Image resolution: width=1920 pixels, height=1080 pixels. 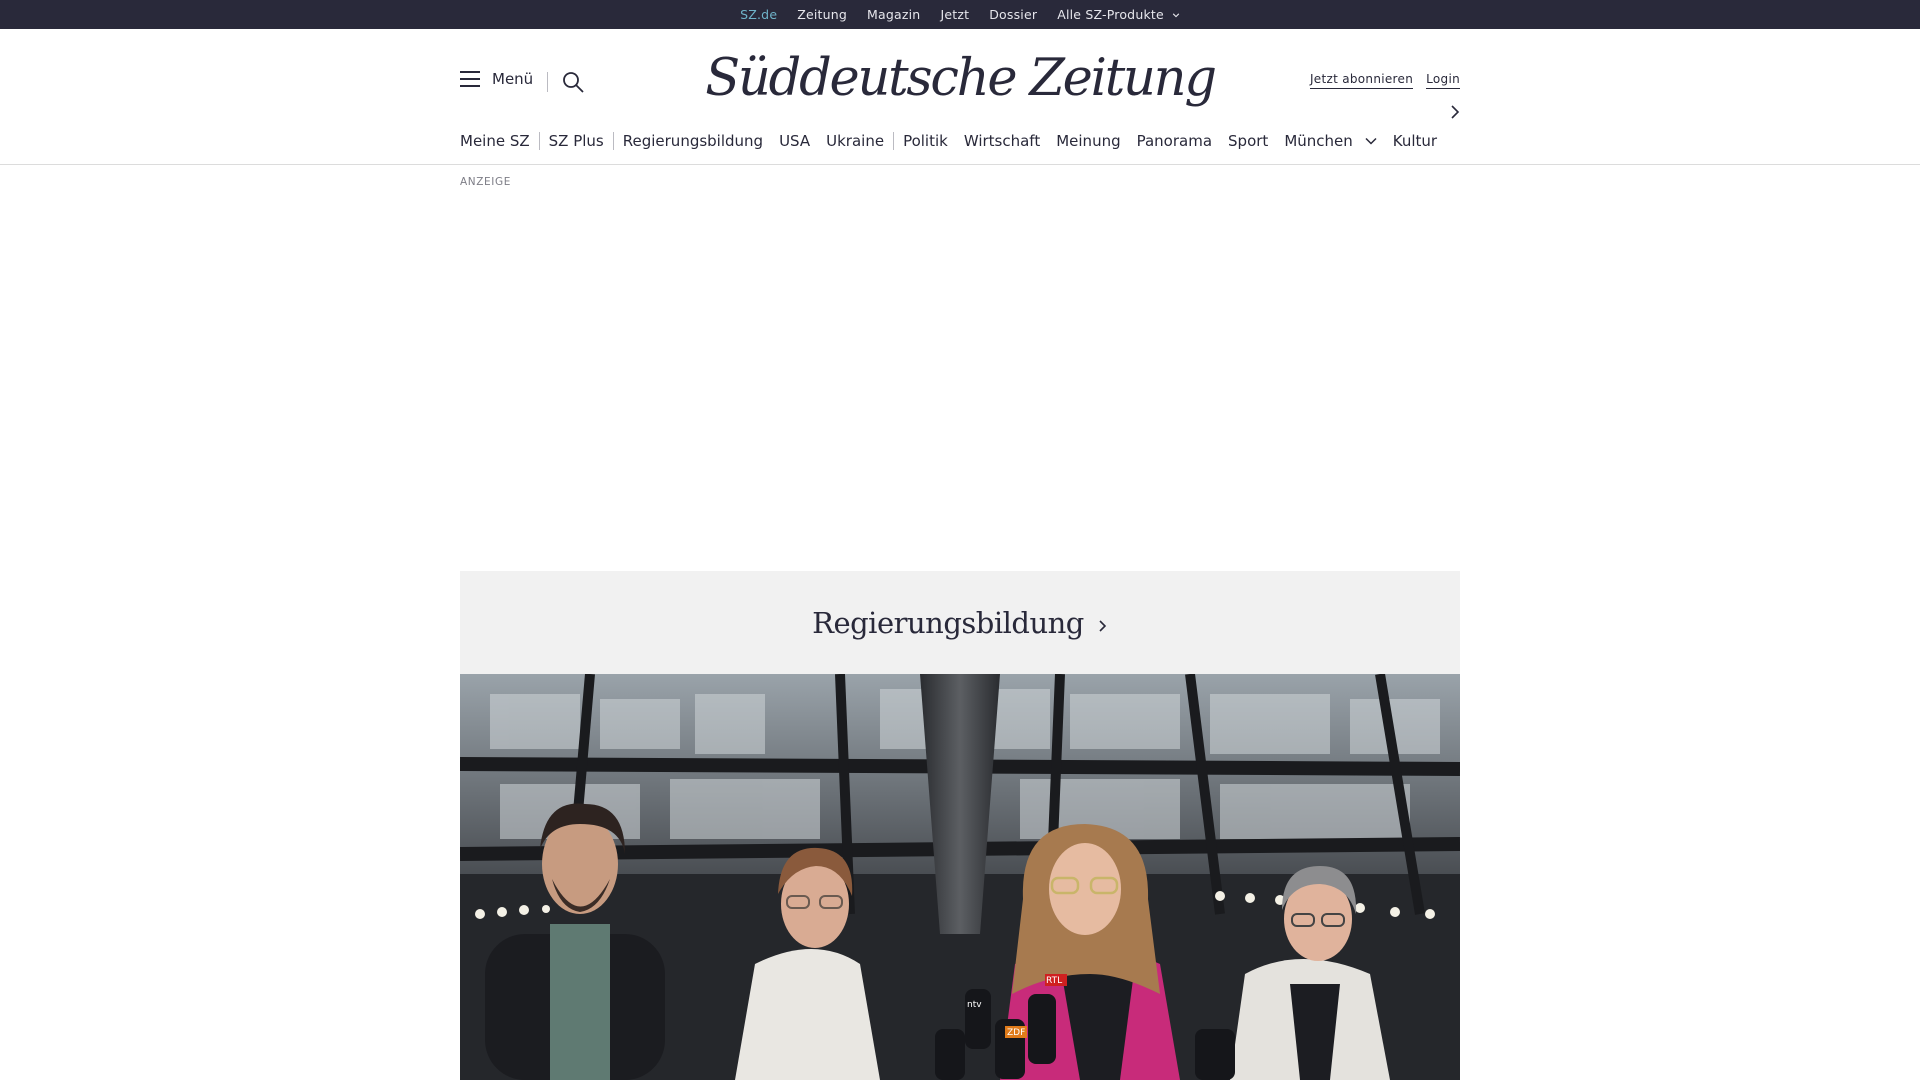 I want to click on nav-item-meine-sz: Meine SZ, so click(x=495, y=141).